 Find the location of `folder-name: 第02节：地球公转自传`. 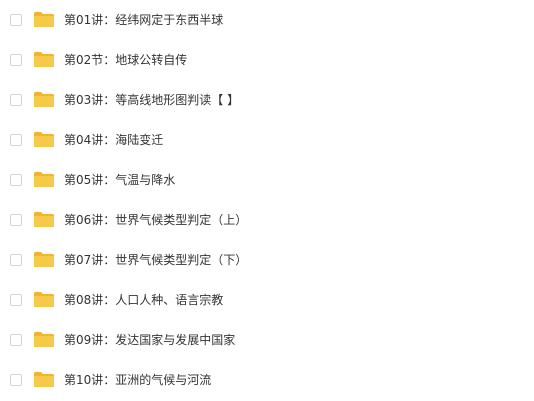

folder-name: 第02节：地球公转自传 is located at coordinates (125, 60).